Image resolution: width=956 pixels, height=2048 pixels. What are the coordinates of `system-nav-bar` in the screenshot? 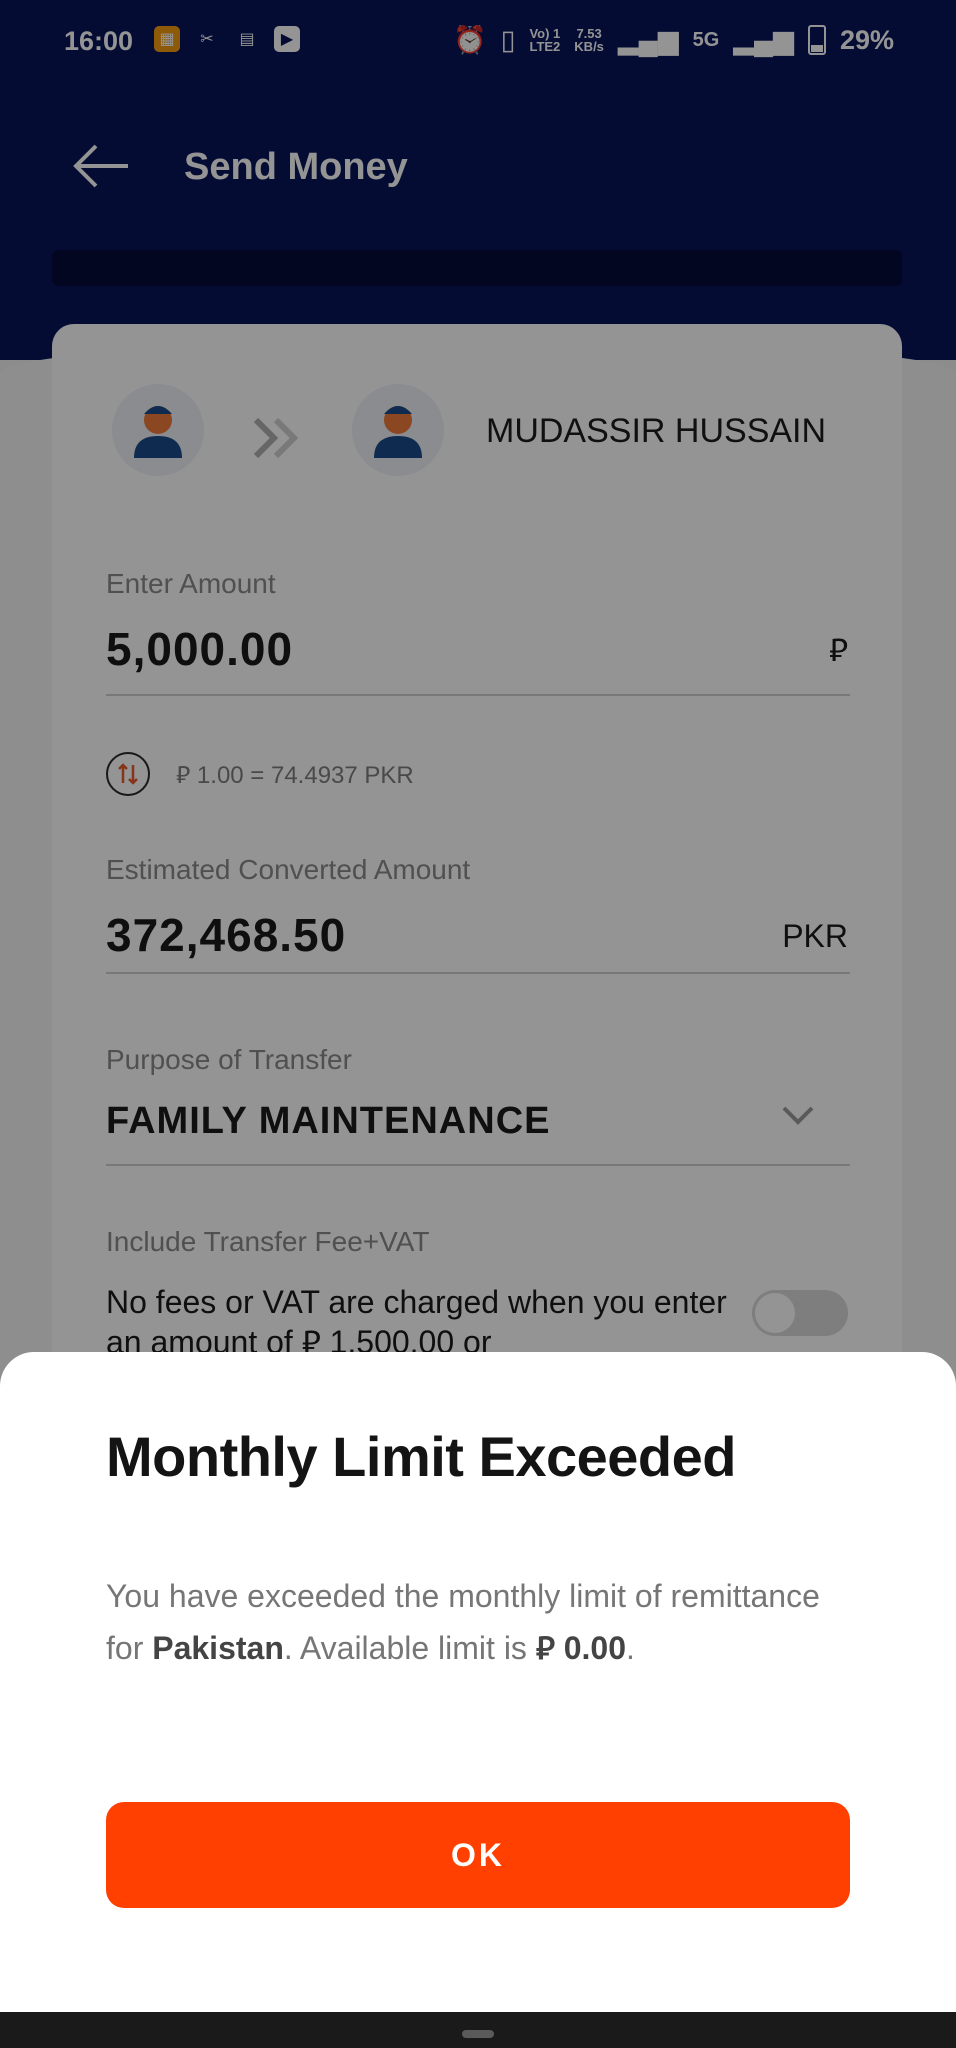 It's located at (478, 2030).